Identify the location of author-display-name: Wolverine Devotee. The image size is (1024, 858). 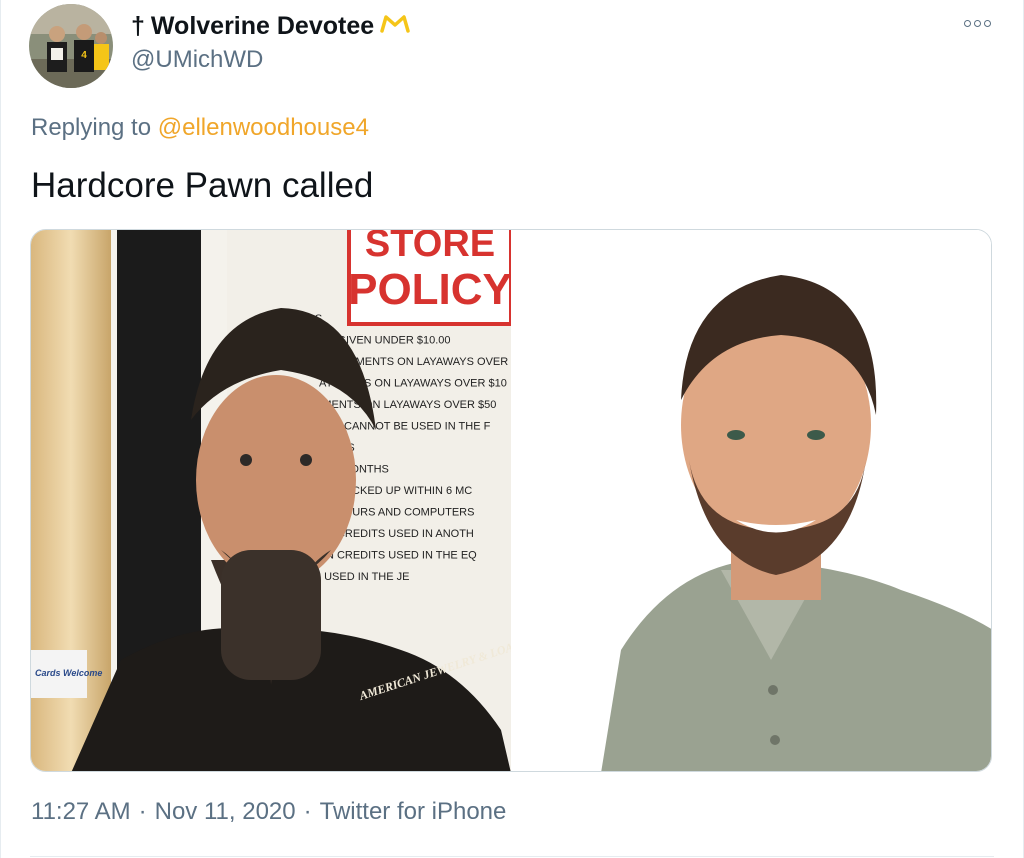
(262, 26).